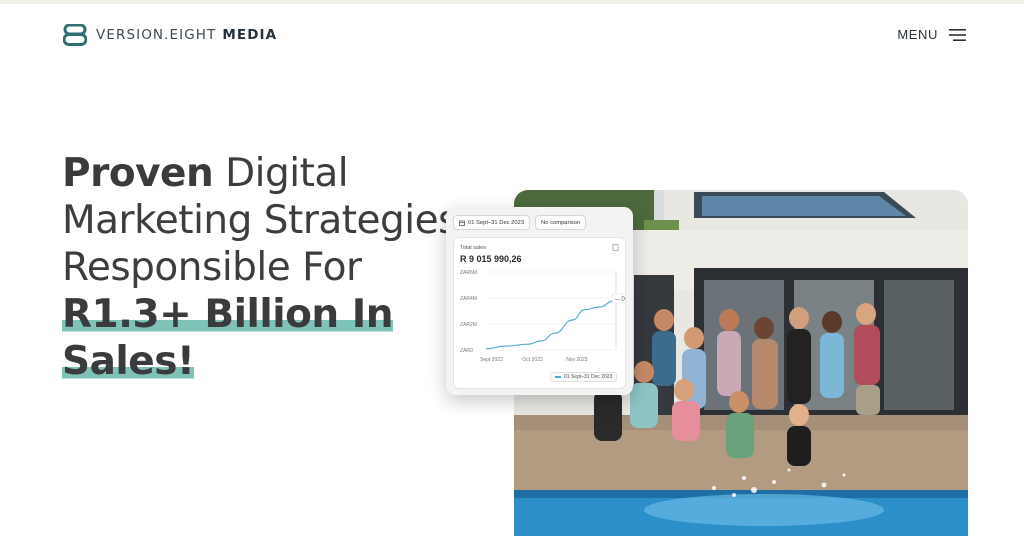 The width and height of the screenshot is (1024, 536). What do you see at coordinates (466, 351) in the screenshot?
I see `y-tick-label: ZAR0` at bounding box center [466, 351].